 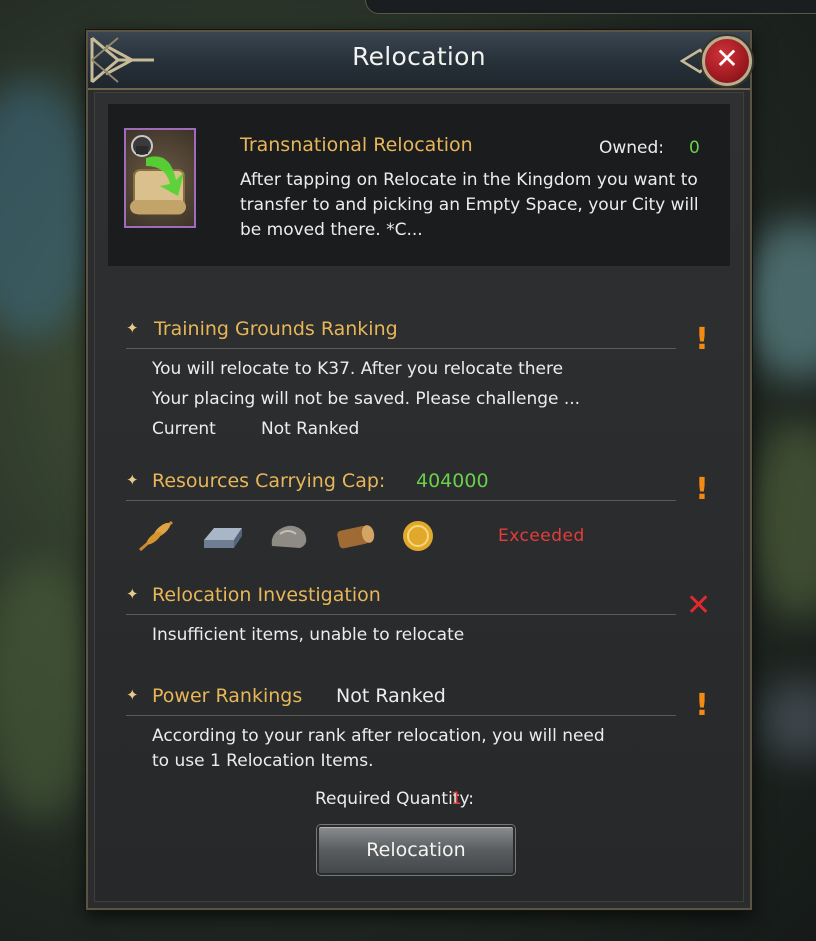 I want to click on relocation-button: Relocation, so click(x=416, y=850).